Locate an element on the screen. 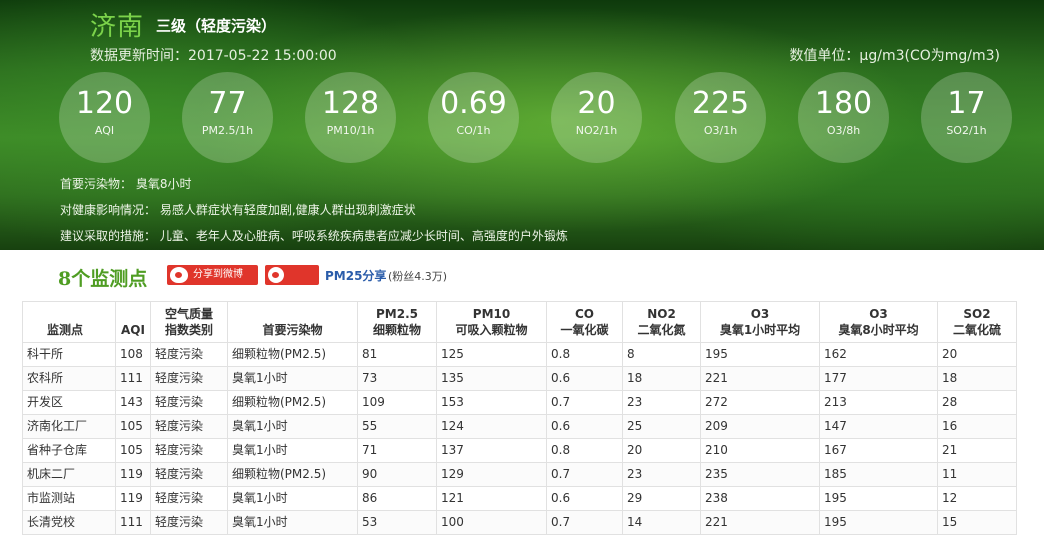  table-cell: 90 is located at coordinates (397, 474).